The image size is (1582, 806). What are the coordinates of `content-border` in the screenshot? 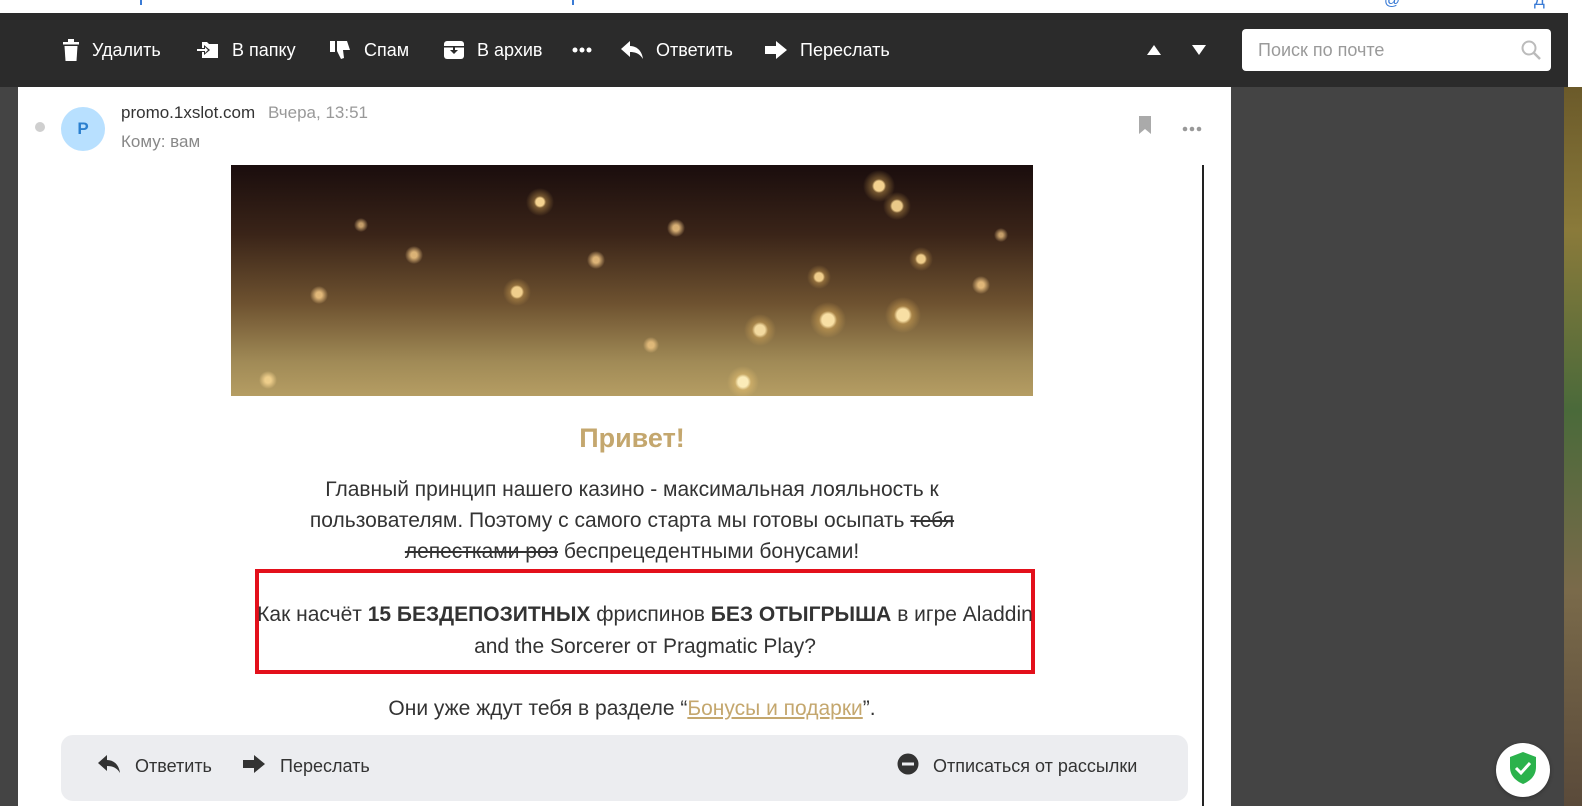 It's located at (1203, 485).